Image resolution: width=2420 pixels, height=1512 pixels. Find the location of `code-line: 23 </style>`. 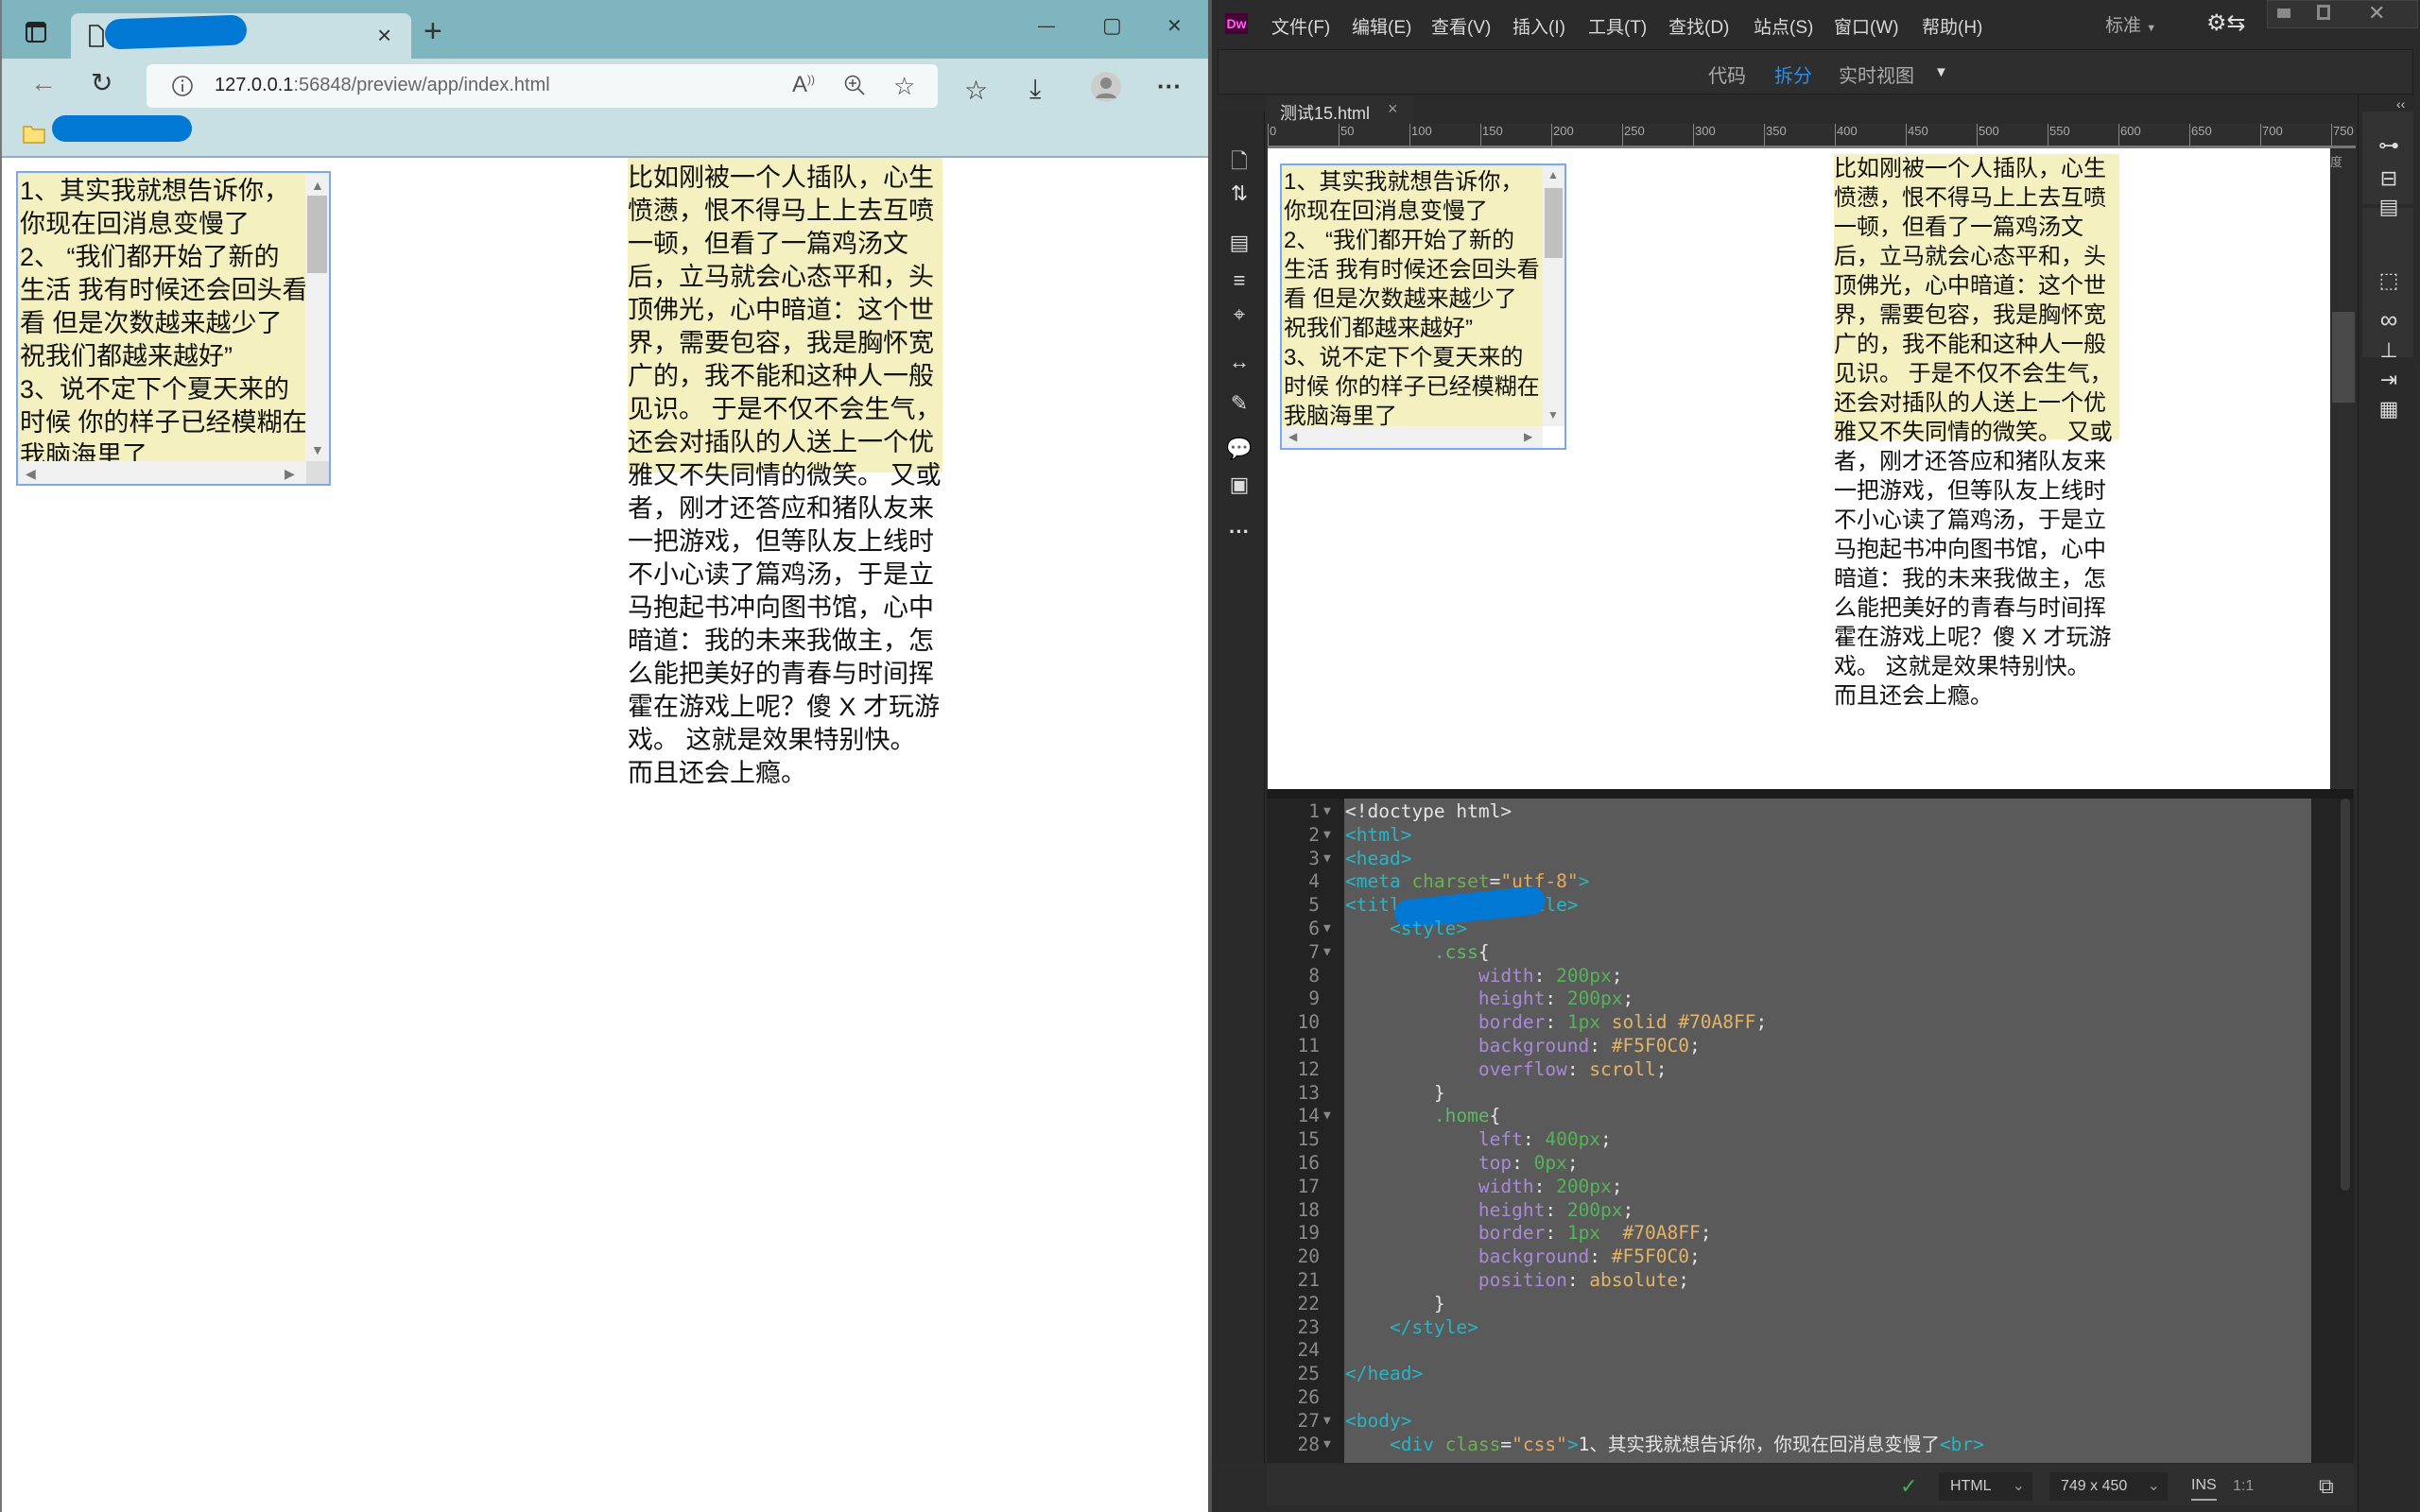

code-line: 23 </style> is located at coordinates (1810, 1327).